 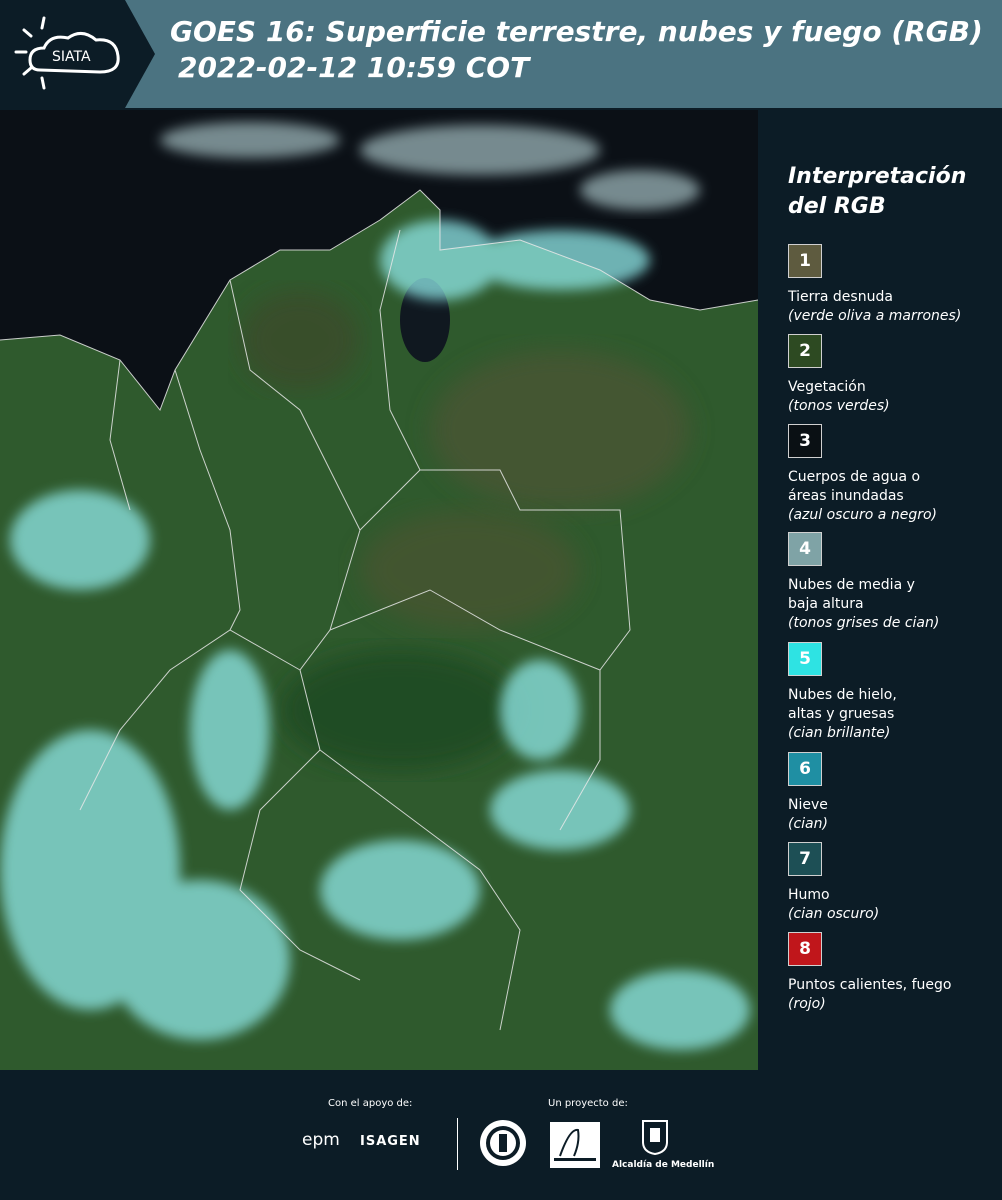 What do you see at coordinates (827, 387) in the screenshot?
I see `legend-item-label: Vegetación` at bounding box center [827, 387].